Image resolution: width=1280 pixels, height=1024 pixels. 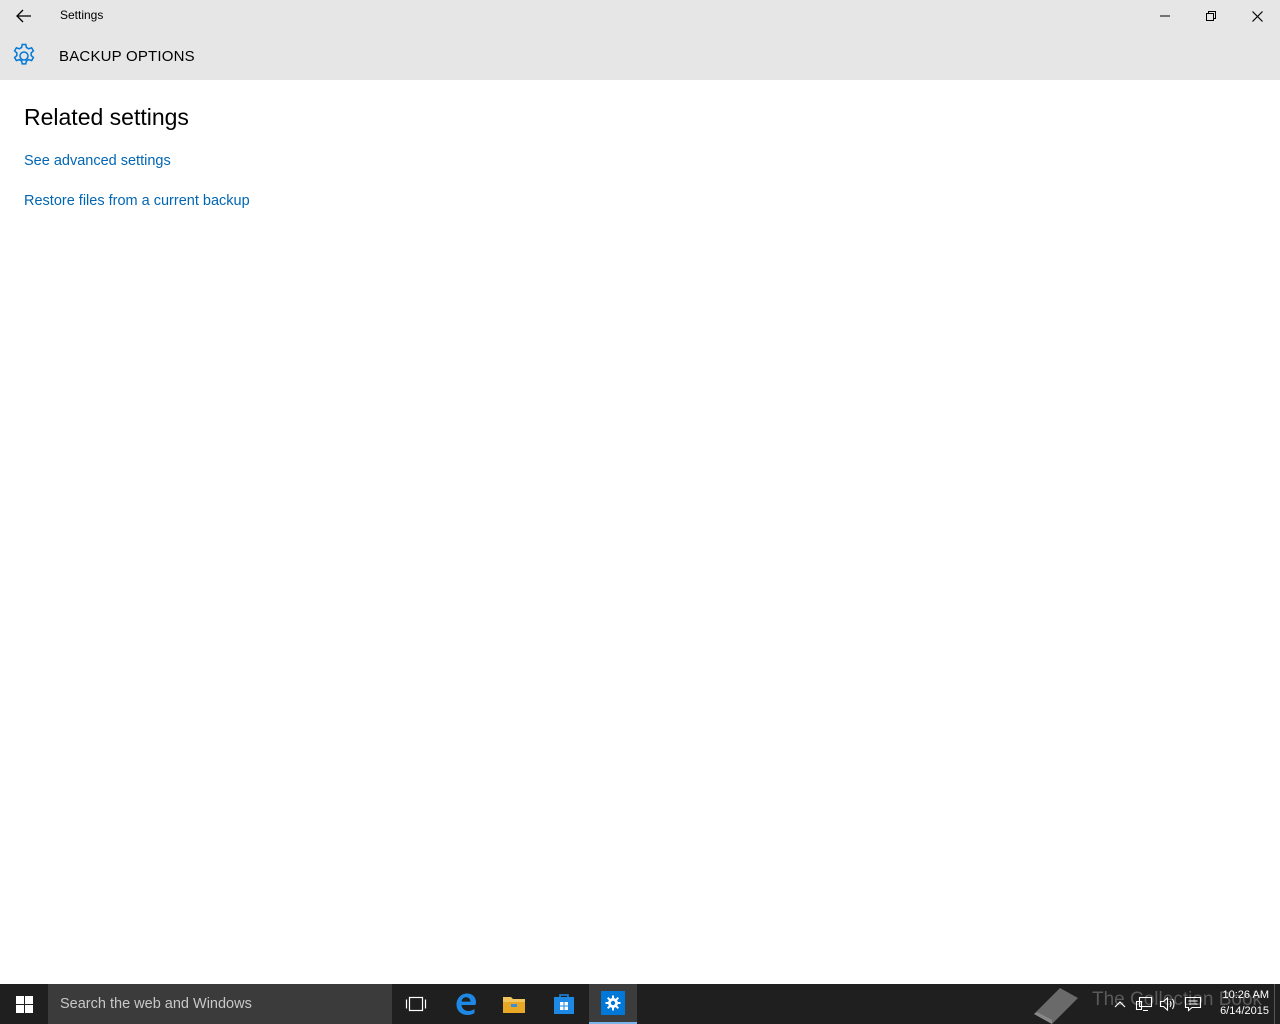 I want to click on store-taskbar-button, so click(x=564, y=1004).